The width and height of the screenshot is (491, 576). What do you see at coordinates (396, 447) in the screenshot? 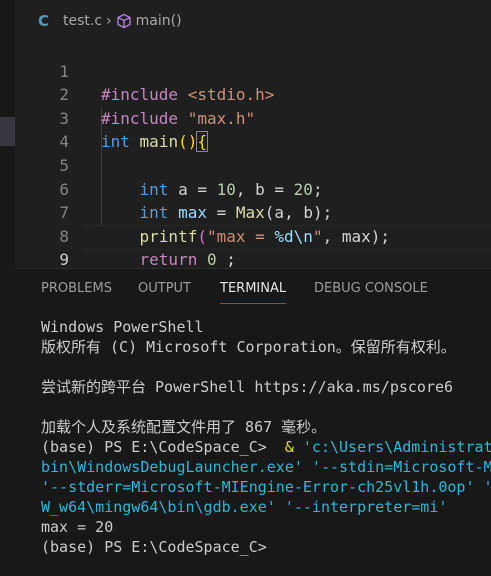
I see `terminal-path: 'c:\Users\Administrat` at bounding box center [396, 447].